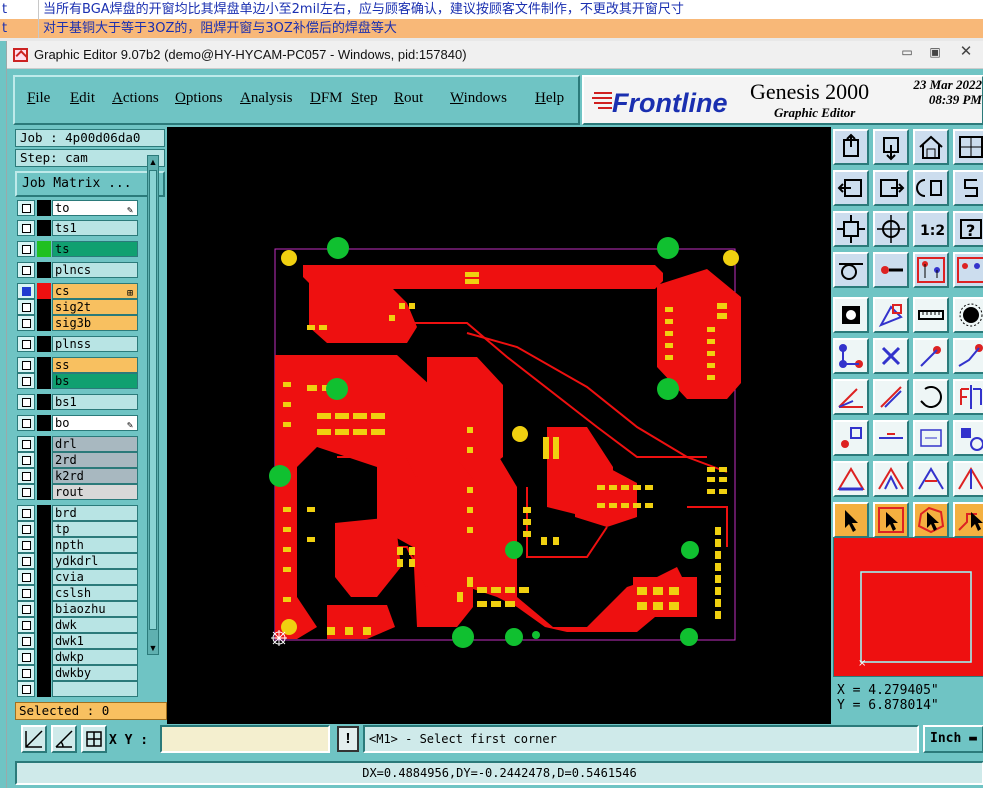 The width and height of the screenshot is (983, 788). What do you see at coordinates (95, 476) in the screenshot?
I see `layer-name: k2rd` at bounding box center [95, 476].